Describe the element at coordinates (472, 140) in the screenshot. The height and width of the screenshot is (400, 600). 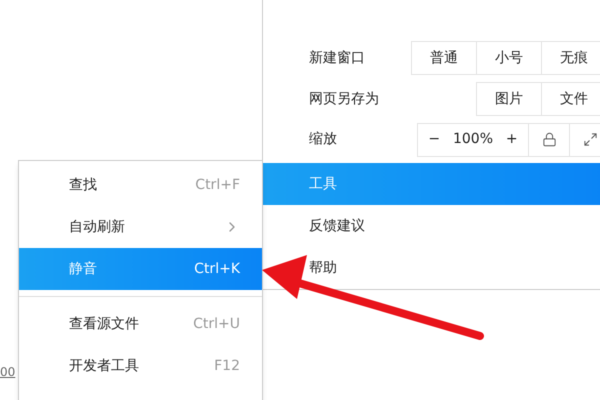
I see `zoom-level: 100%` at that location.